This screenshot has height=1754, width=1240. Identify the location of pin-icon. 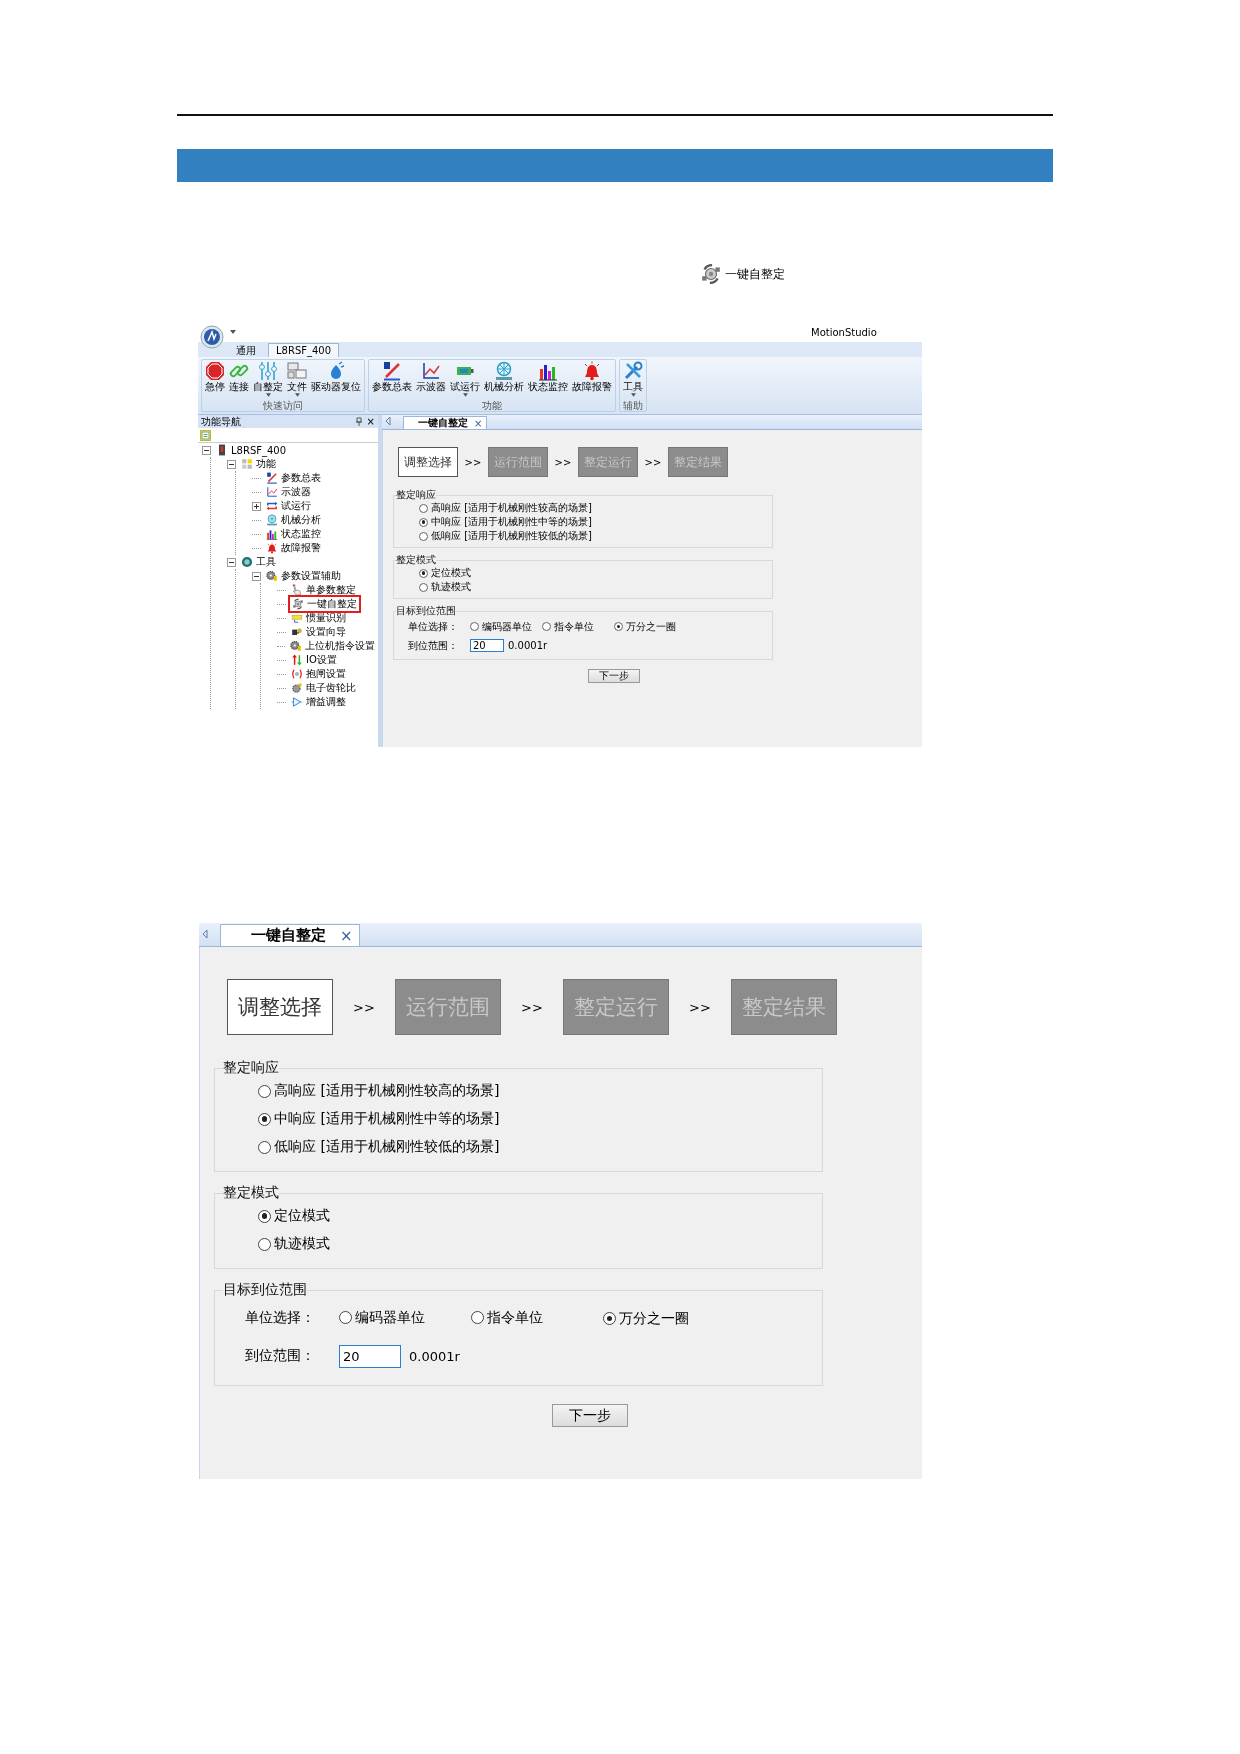
(358, 421).